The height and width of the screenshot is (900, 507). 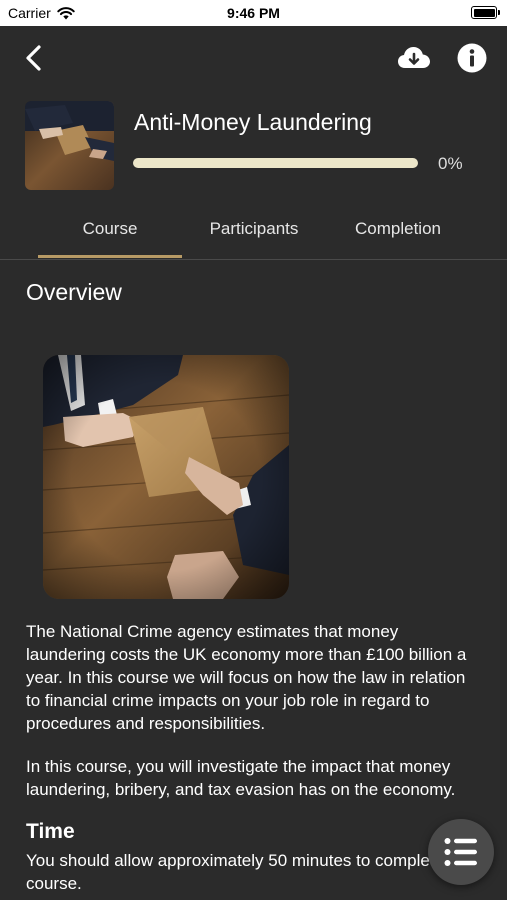 What do you see at coordinates (253, 122) in the screenshot?
I see `course-title: Anti-Money Laundering` at bounding box center [253, 122].